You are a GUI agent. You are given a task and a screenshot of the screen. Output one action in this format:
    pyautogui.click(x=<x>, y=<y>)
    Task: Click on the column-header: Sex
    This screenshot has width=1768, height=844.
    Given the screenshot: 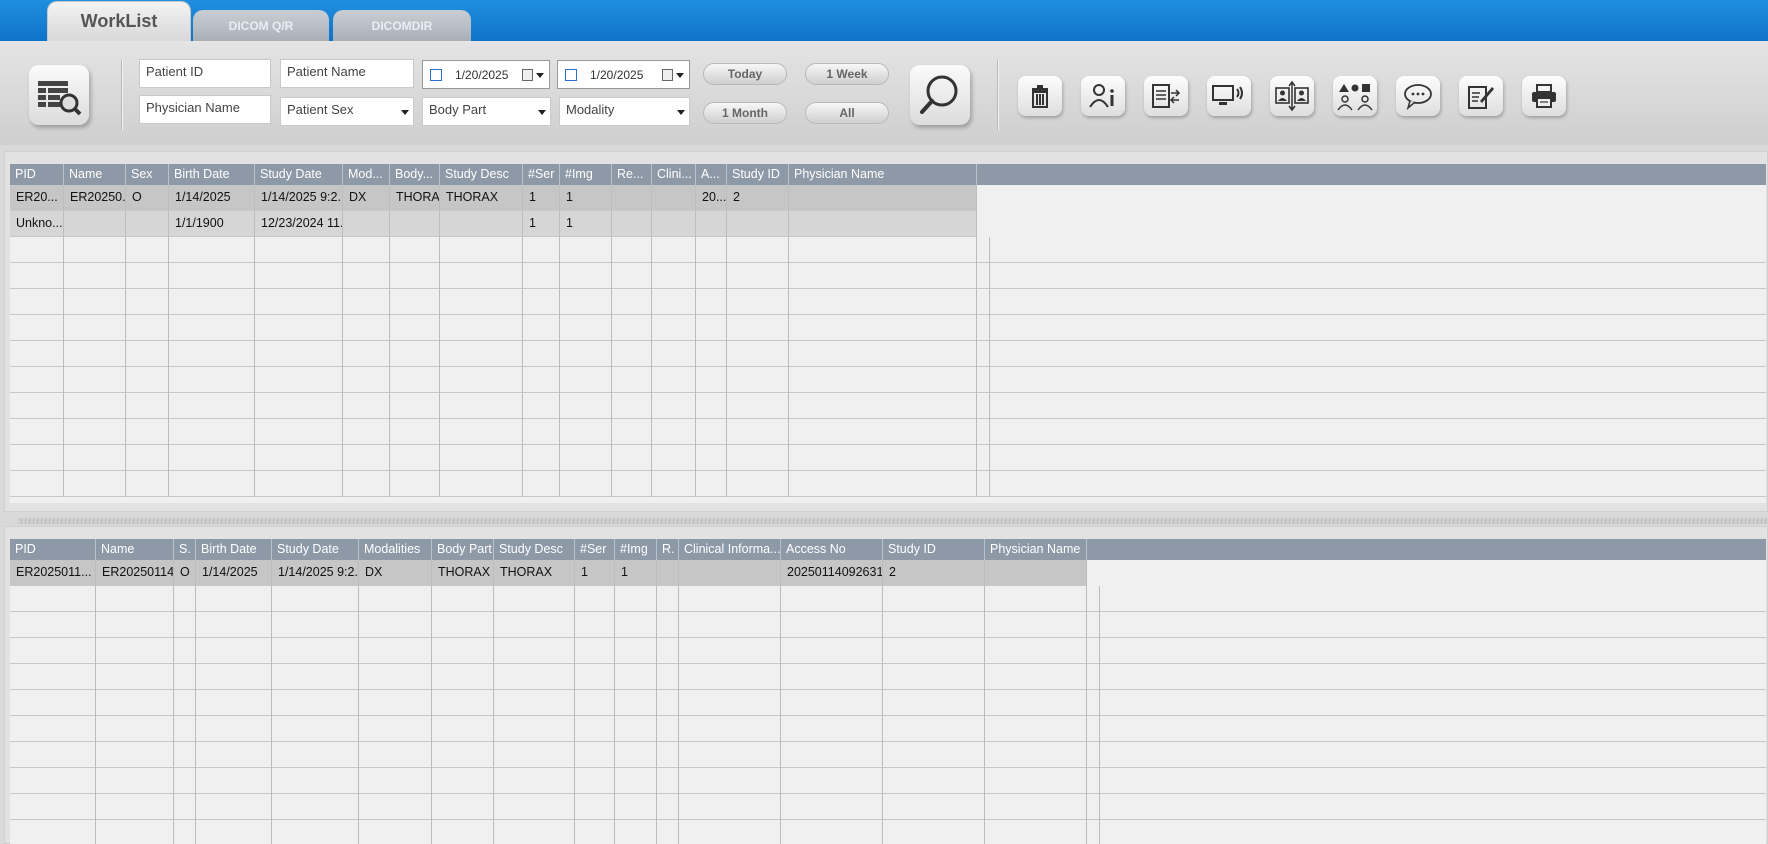 What is the action you would take?
    pyautogui.click(x=147, y=174)
    